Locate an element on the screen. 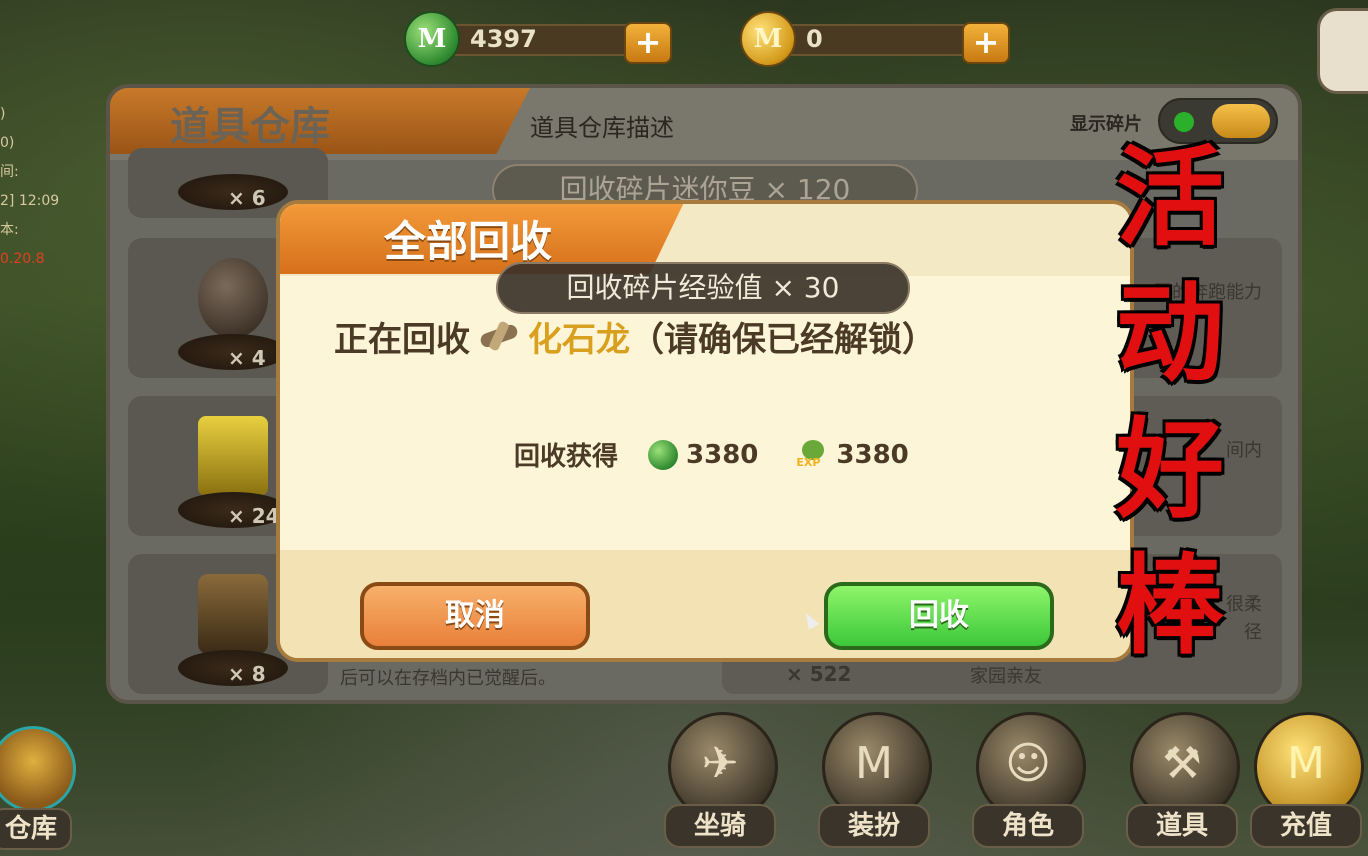 The height and width of the screenshot is (856, 1368). recycling-prefix: 正在回收 is located at coordinates (402, 340).